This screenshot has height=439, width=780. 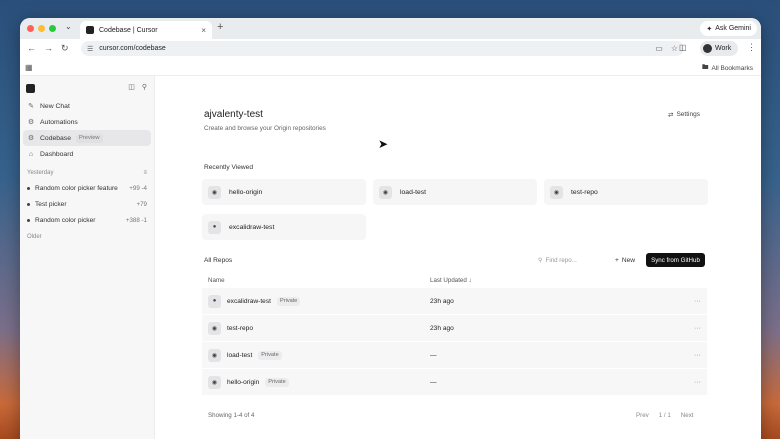 What do you see at coordinates (31, 48) in the screenshot?
I see `back-icon: ←` at bounding box center [31, 48].